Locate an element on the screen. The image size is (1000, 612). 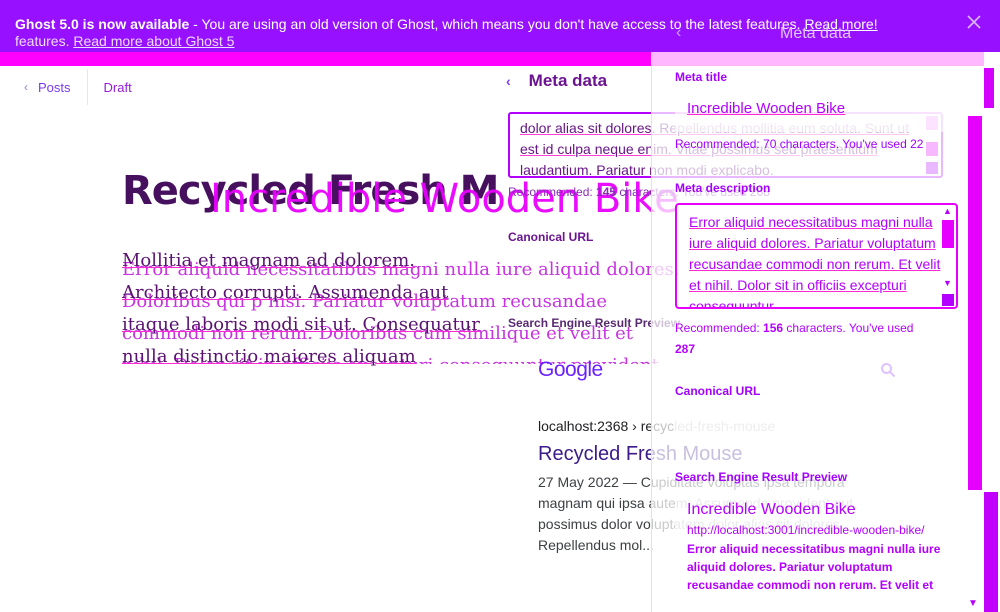
post-title-ghost: Incredible Wooden Bike is located at coordinates (444, 199).